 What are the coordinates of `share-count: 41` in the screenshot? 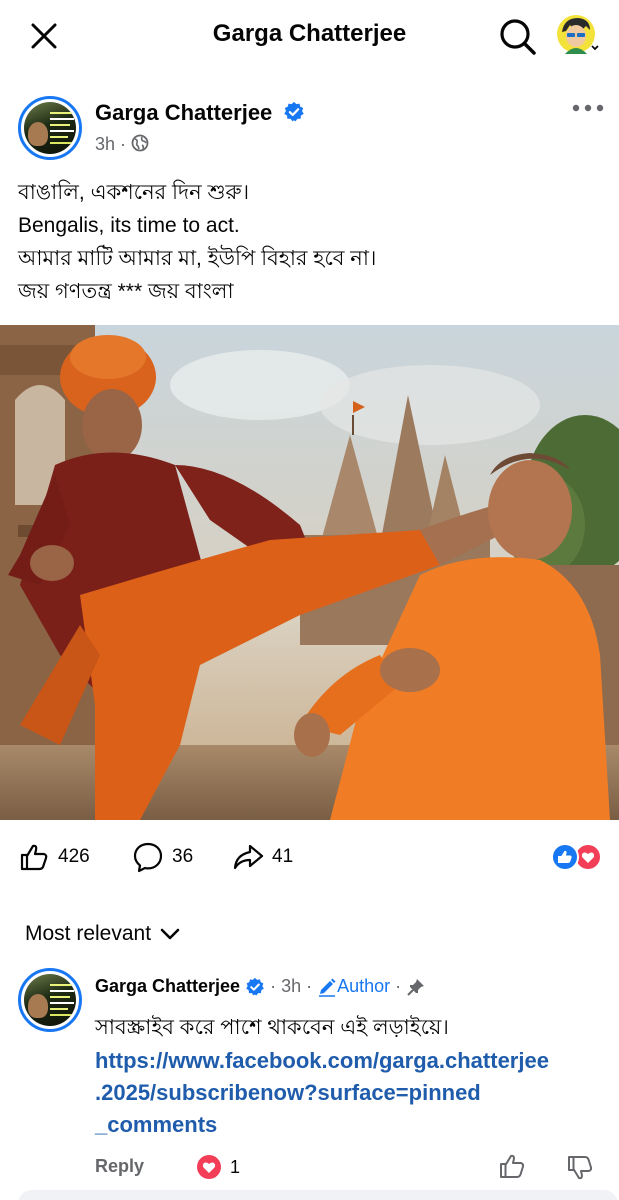 It's located at (283, 856).